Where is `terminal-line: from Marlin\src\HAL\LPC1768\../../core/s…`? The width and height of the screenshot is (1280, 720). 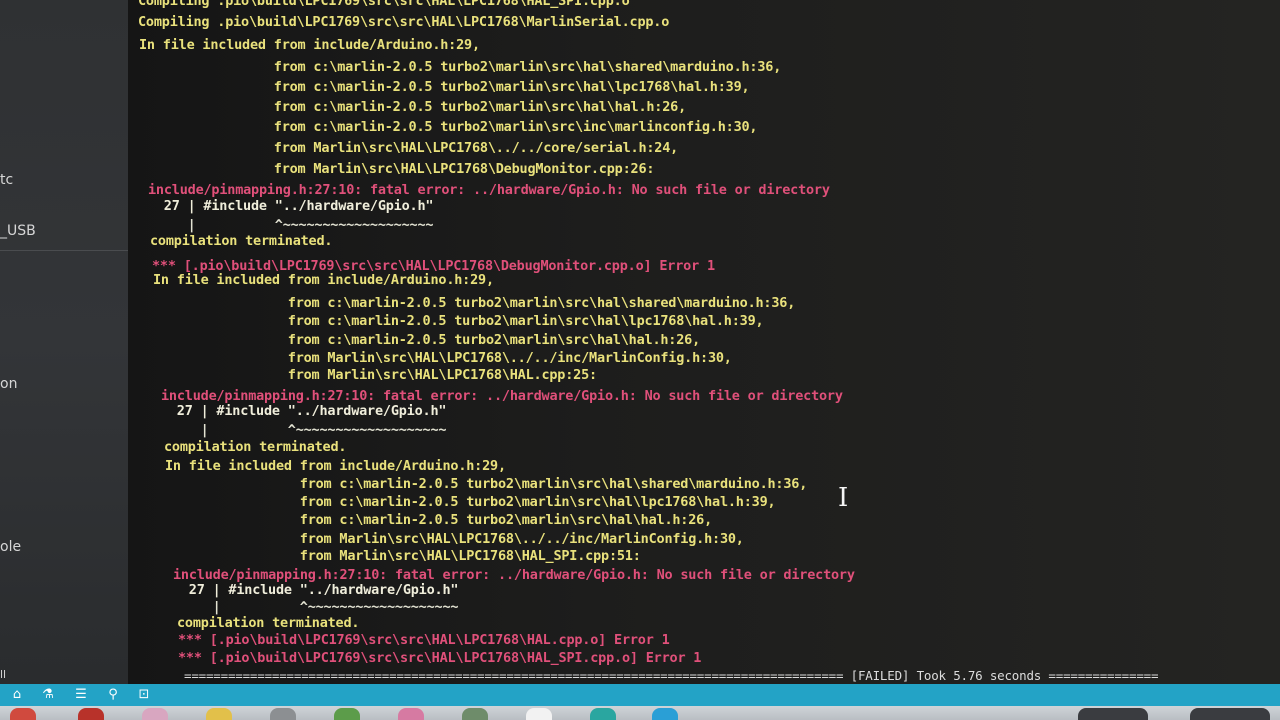 terminal-line: from Marlin\src\HAL\LPC1768\../../core/s… is located at coordinates (409, 148).